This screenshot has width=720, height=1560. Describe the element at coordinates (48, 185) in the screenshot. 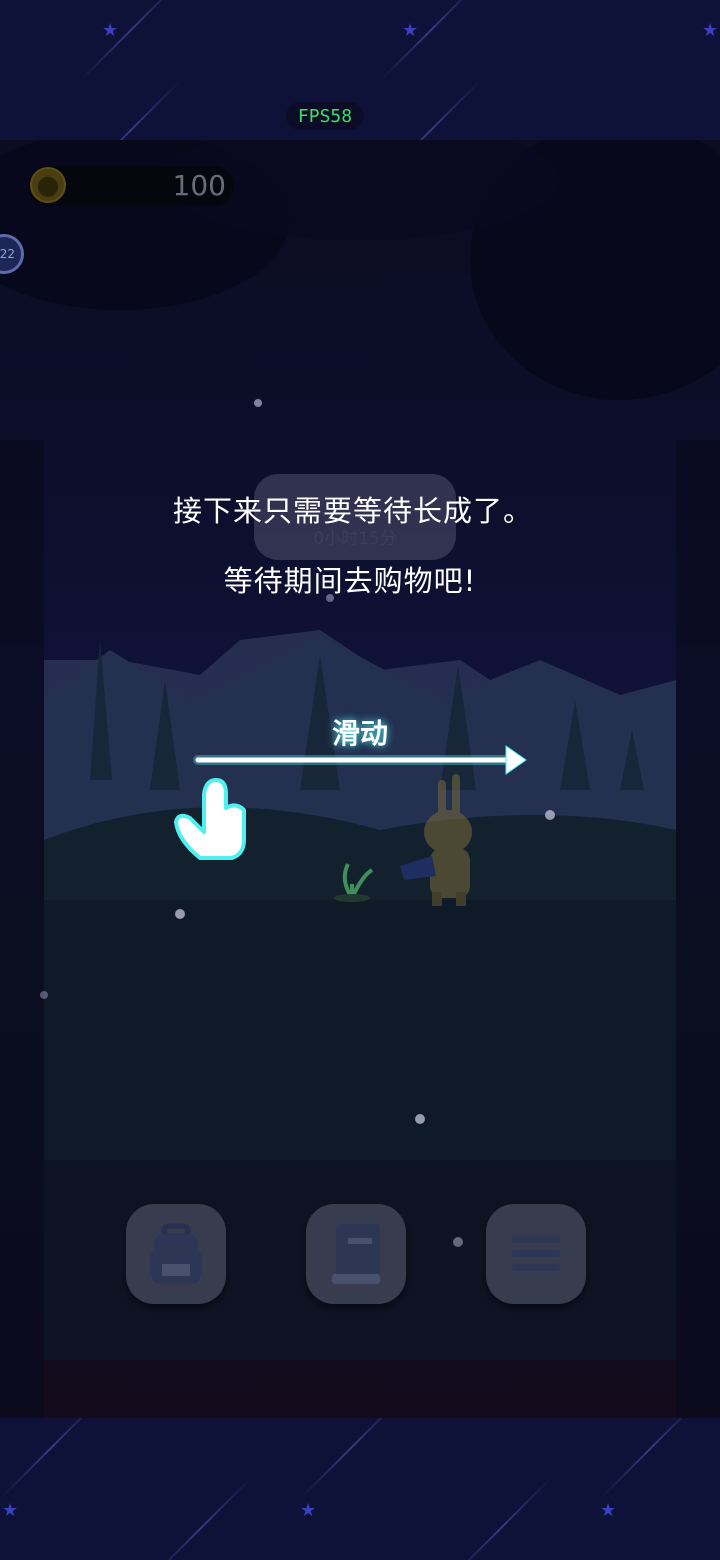

I see `coin-icon: ⬤` at that location.